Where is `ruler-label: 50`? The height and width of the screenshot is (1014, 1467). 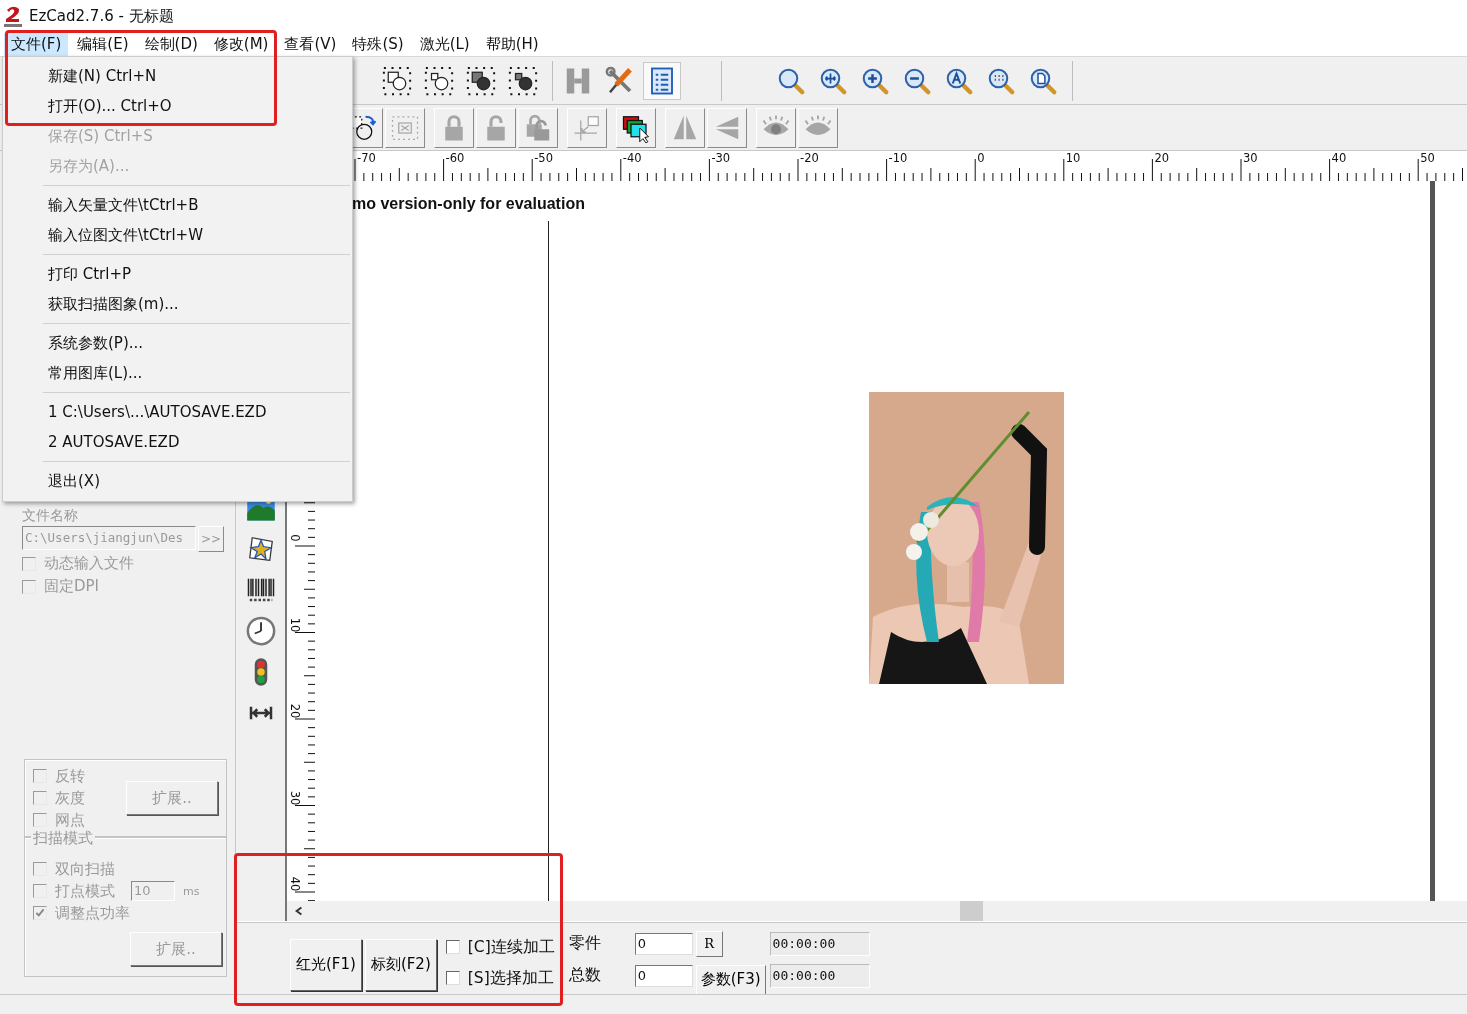
ruler-label: 50 is located at coordinates (1427, 158).